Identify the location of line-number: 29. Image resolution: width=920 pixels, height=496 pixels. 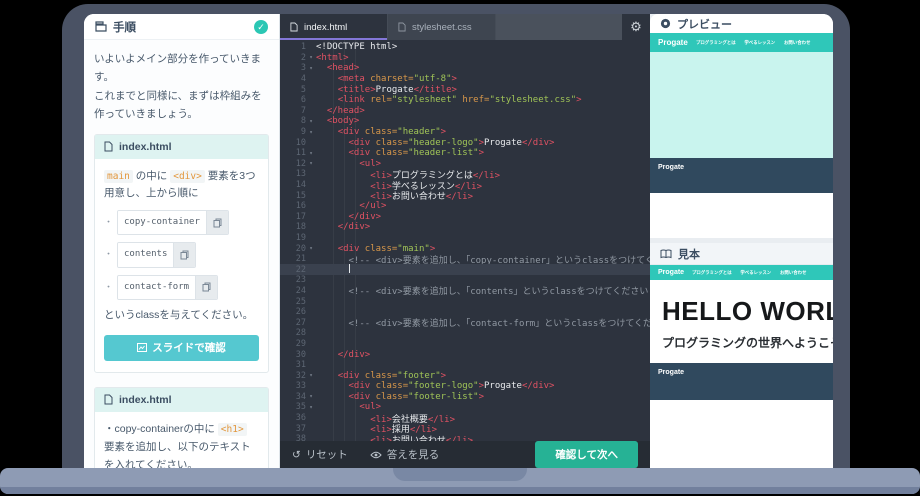
(300, 343).